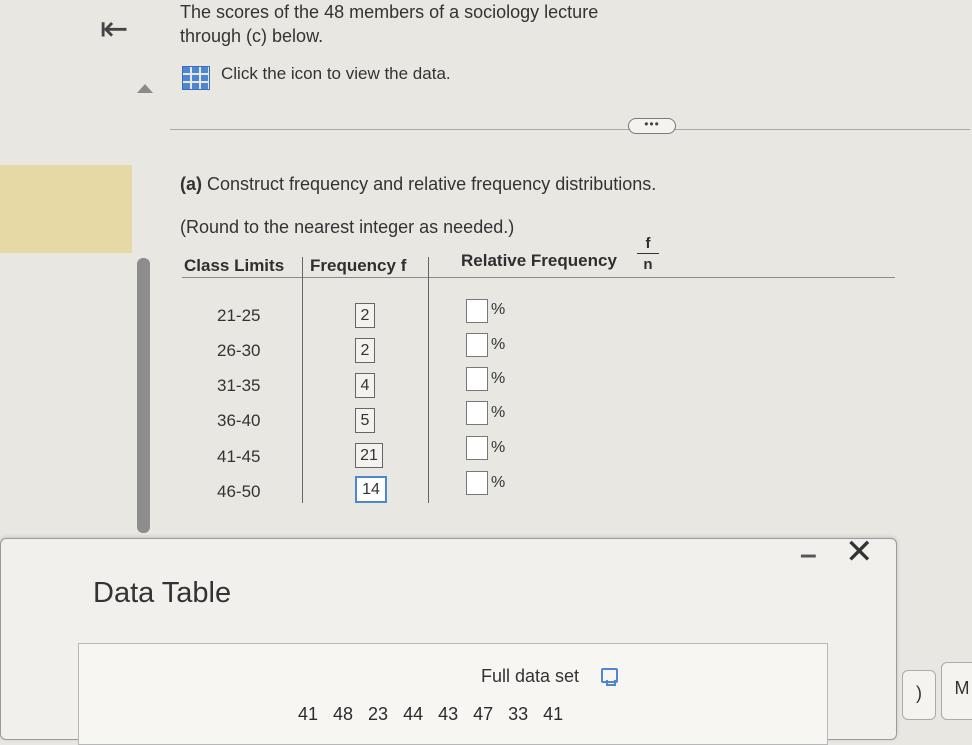 The height and width of the screenshot is (745, 972). I want to click on dialog-title: Data Table, so click(162, 593).